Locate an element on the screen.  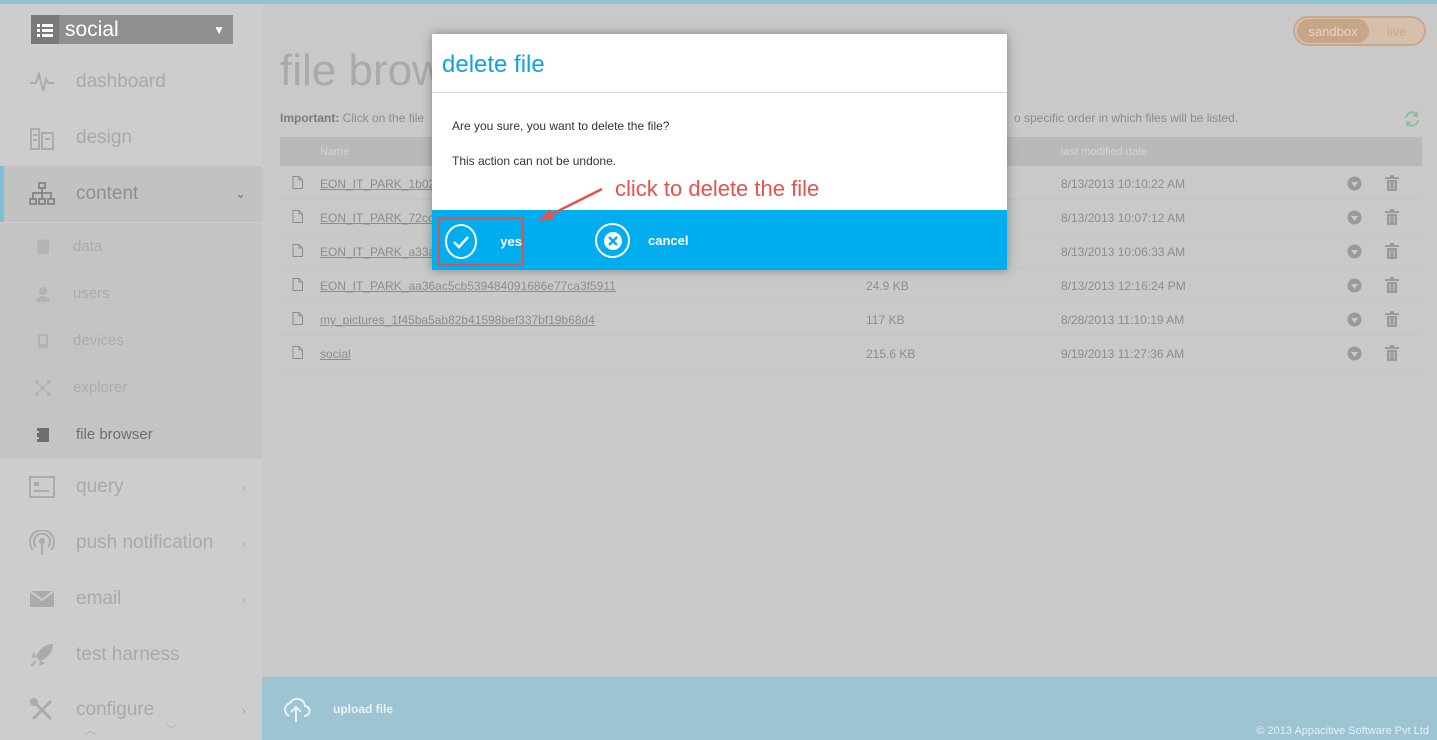
sidebar-subitem-label: data is located at coordinates (88, 246).